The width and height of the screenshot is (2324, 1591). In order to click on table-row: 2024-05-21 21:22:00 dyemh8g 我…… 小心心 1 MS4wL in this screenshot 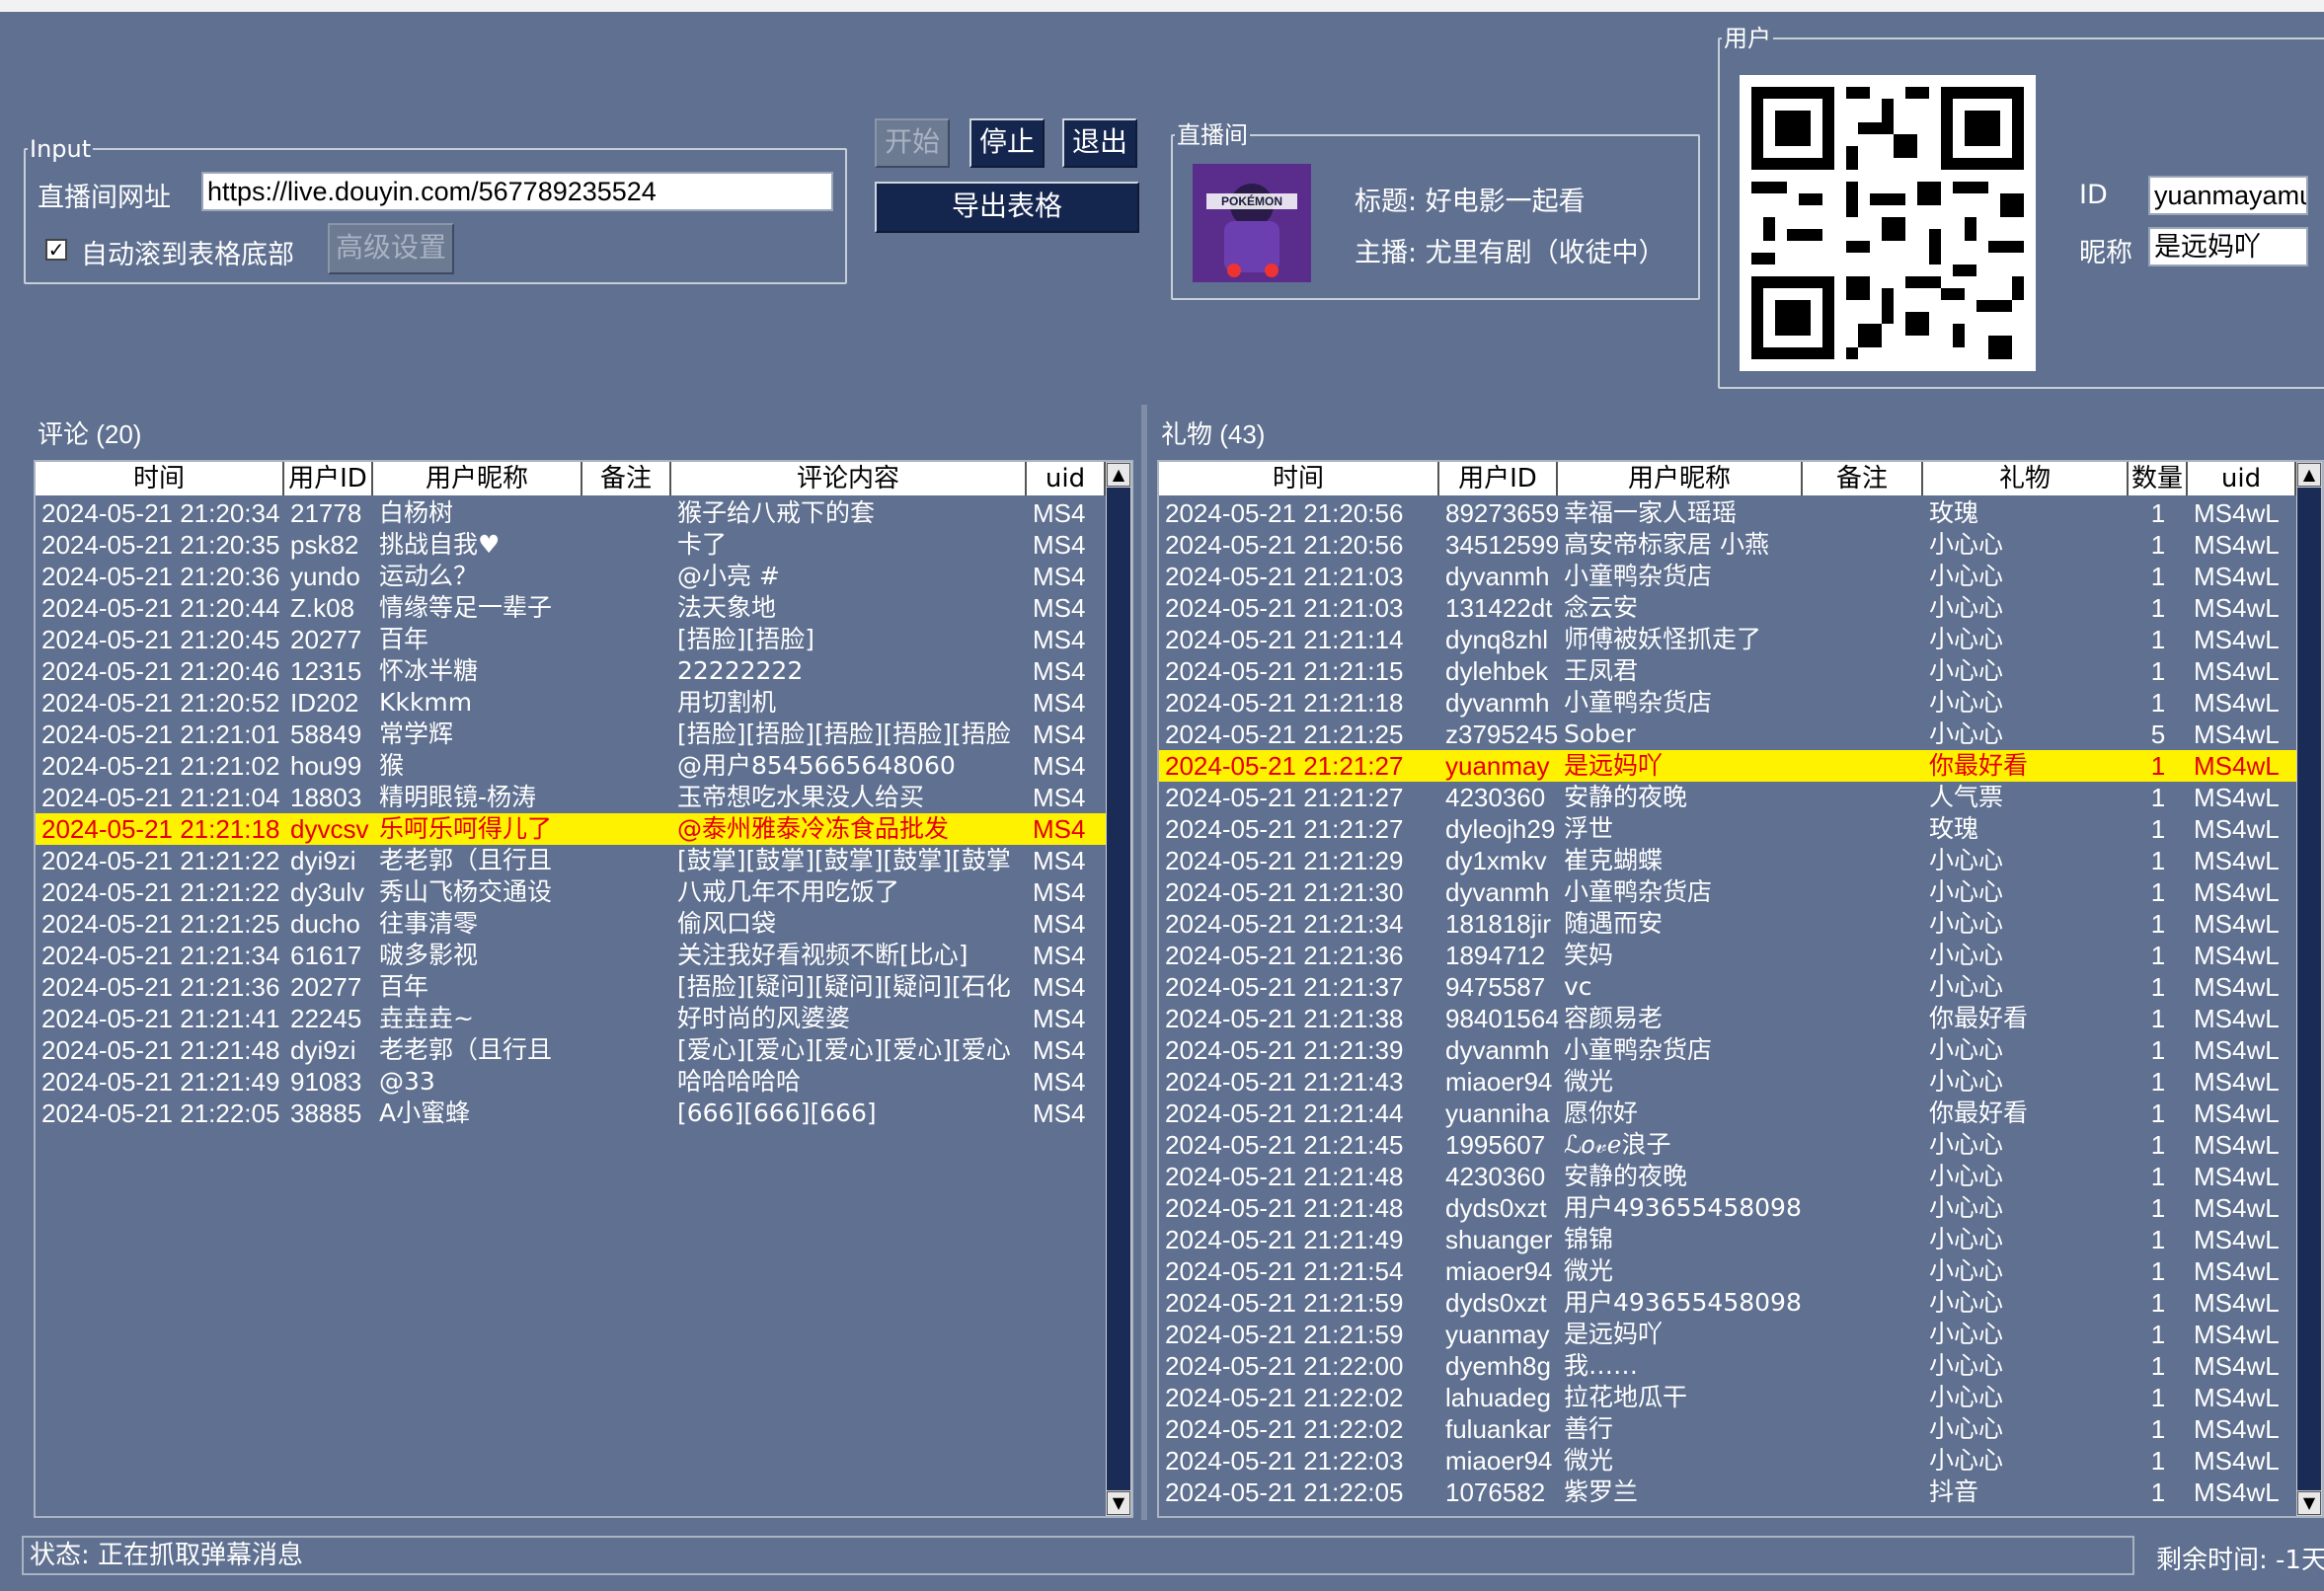, I will do `click(1727, 1366)`.